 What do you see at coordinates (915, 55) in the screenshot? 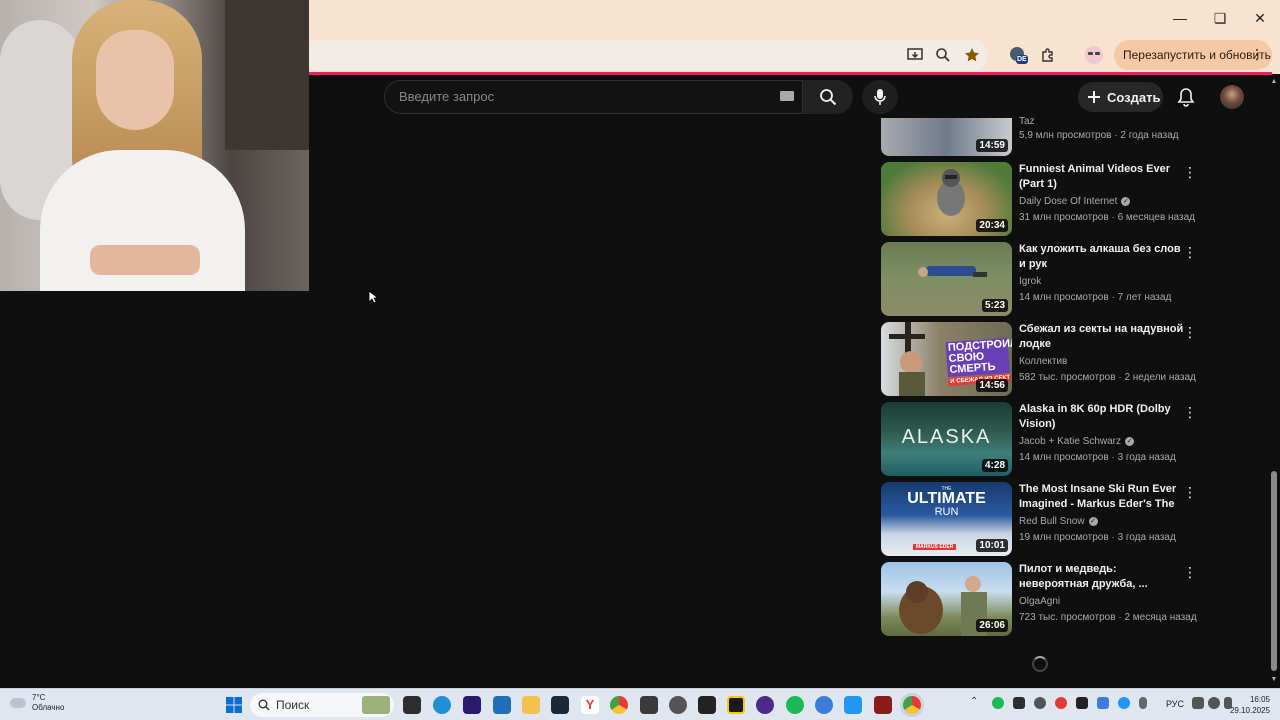
I see `install-app-icon` at bounding box center [915, 55].